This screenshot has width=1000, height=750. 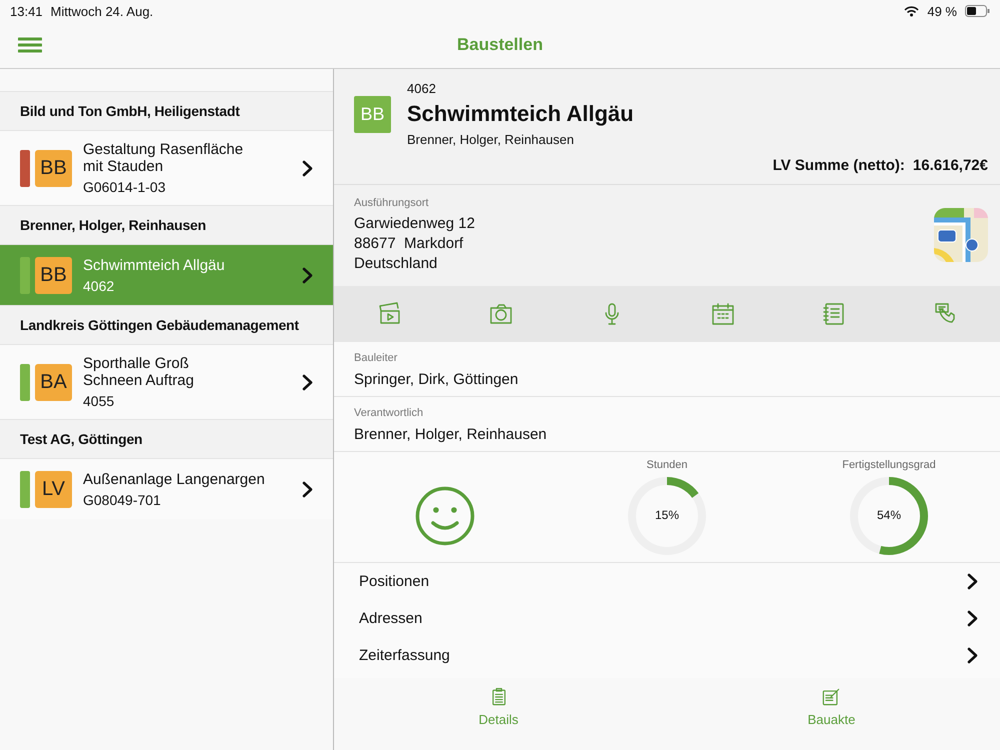 I want to click on sum-label: LV Summe (netto):, so click(x=838, y=165).